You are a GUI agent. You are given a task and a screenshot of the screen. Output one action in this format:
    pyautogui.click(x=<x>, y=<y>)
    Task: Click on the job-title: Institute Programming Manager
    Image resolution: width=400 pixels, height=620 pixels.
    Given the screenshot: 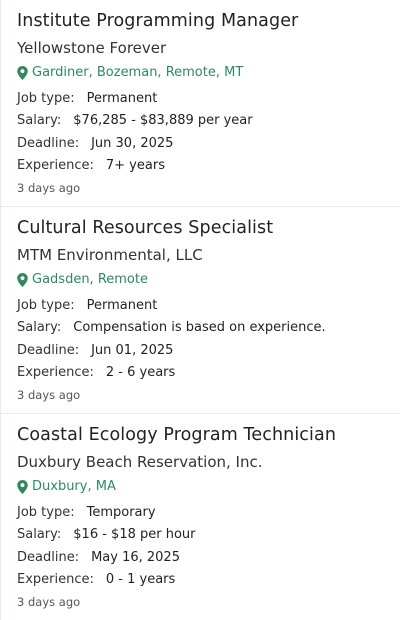 What is the action you would take?
    pyautogui.click(x=203, y=21)
    